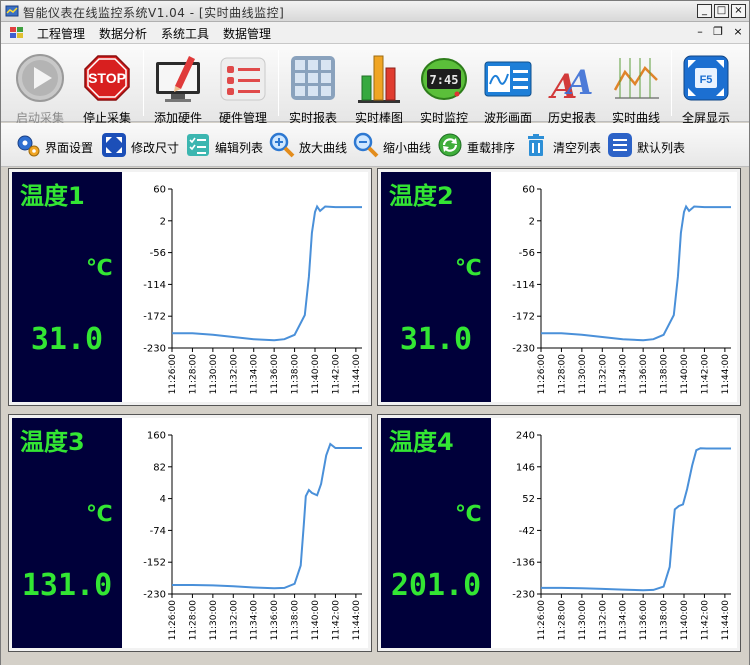 The width and height of the screenshot is (750, 665). Describe the element at coordinates (527, 531) in the screenshot. I see `y-tick-label: -42` at that location.